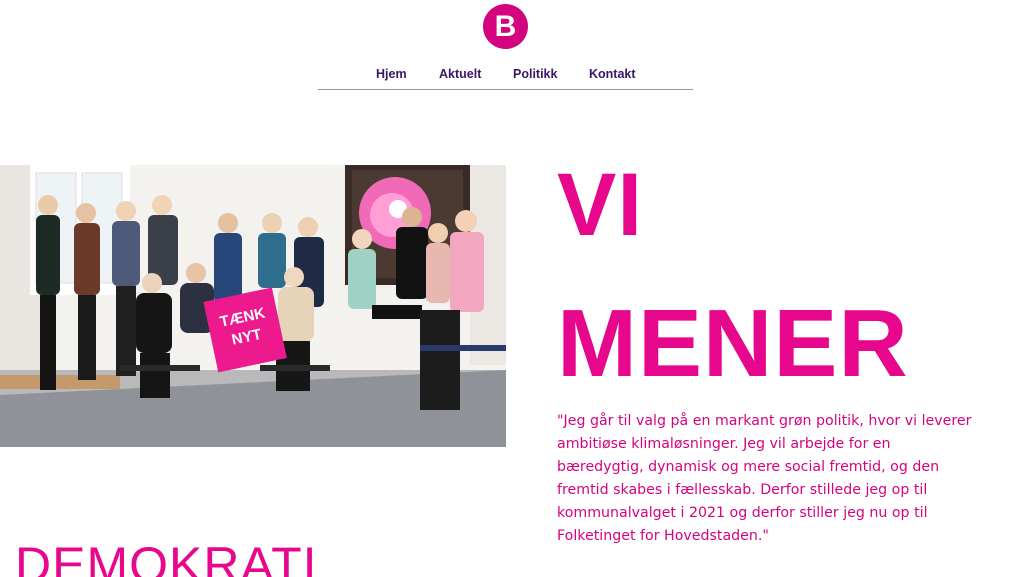  What do you see at coordinates (505, 75) in the screenshot?
I see `main-nav: Hjem Aktuelt Politikk Kontakt` at bounding box center [505, 75].